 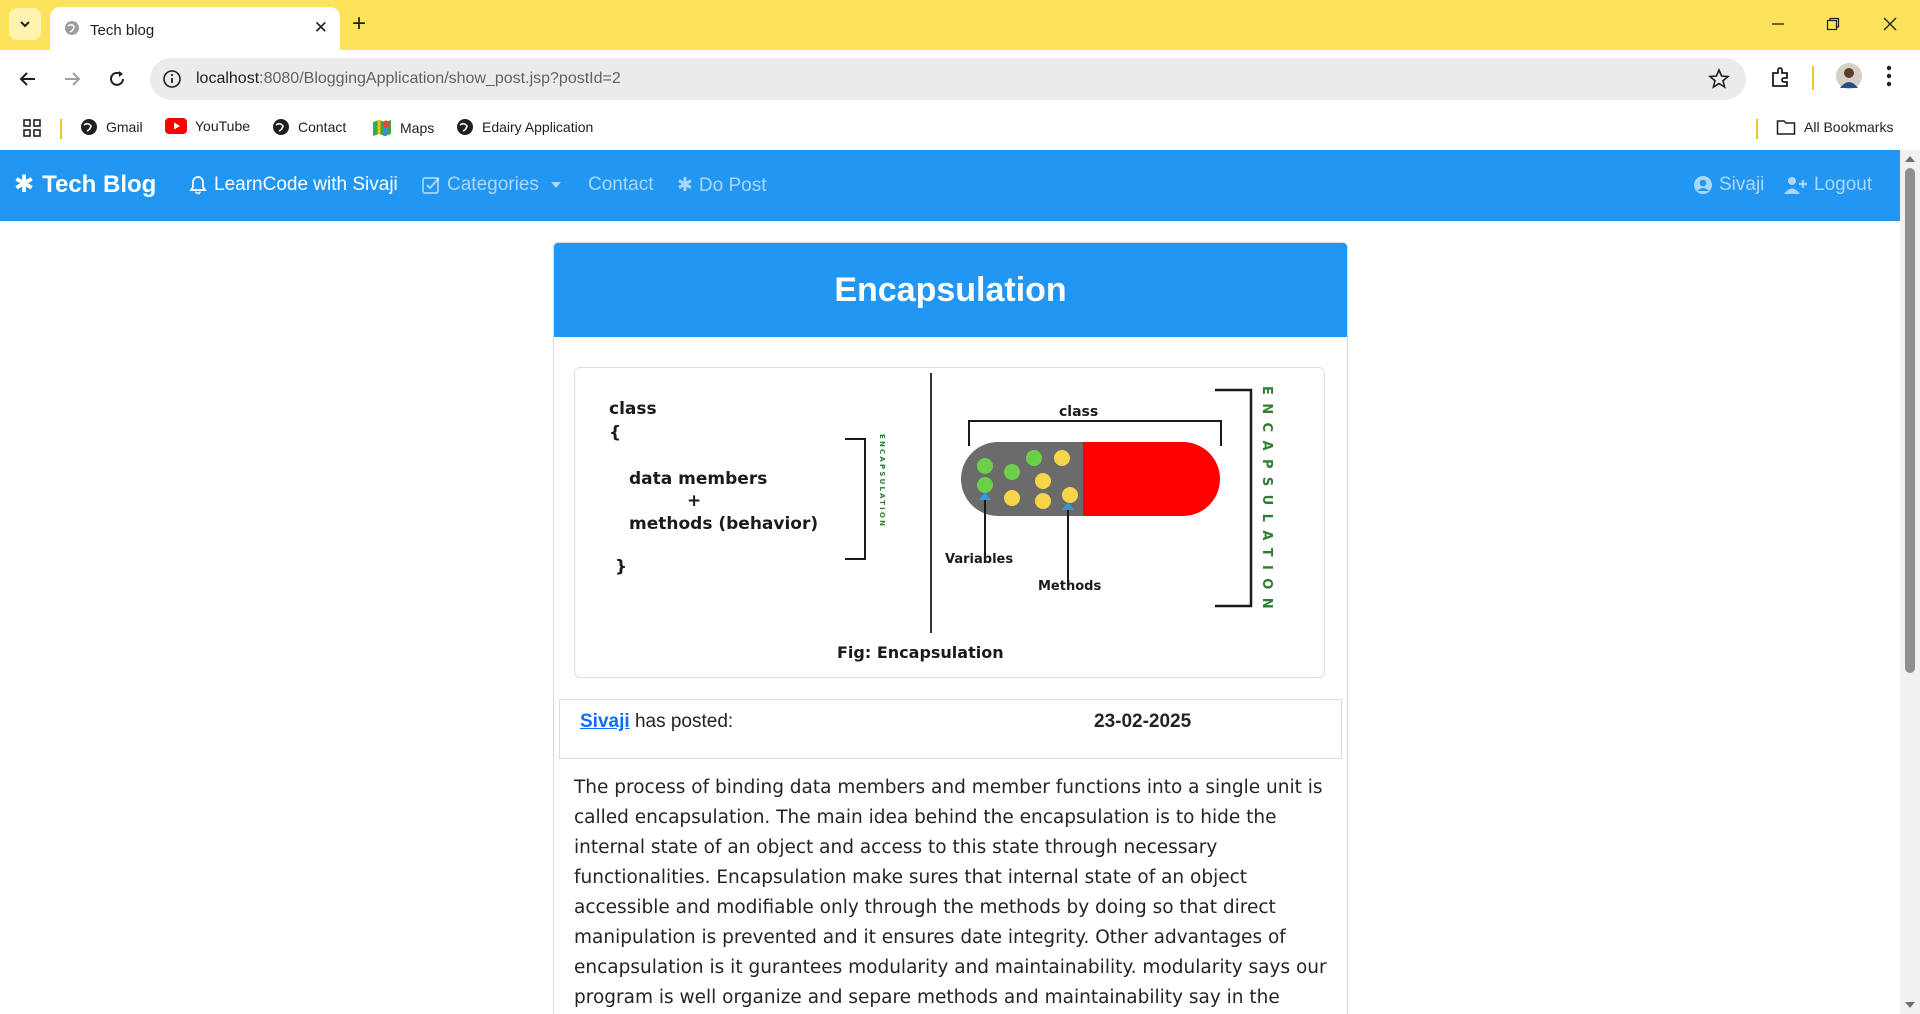 What do you see at coordinates (124, 127) in the screenshot?
I see `bookmark-label: Gmail` at bounding box center [124, 127].